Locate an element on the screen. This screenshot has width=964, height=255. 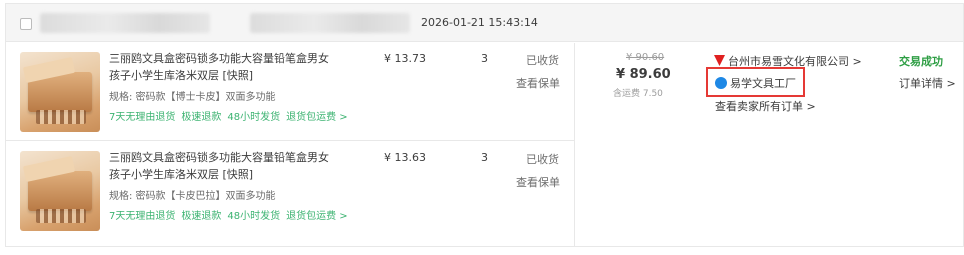
order-total: ¥ 89.60 is located at coordinates (643, 74).